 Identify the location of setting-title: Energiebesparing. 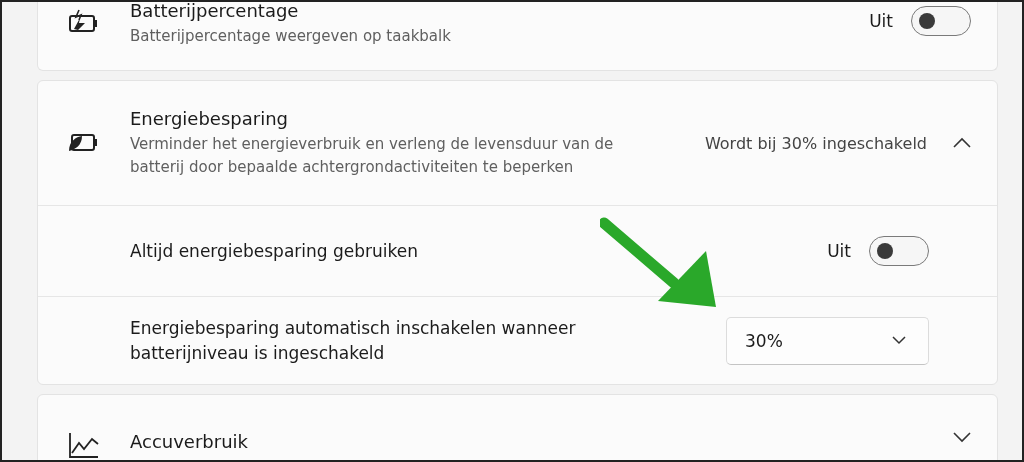
(209, 118).